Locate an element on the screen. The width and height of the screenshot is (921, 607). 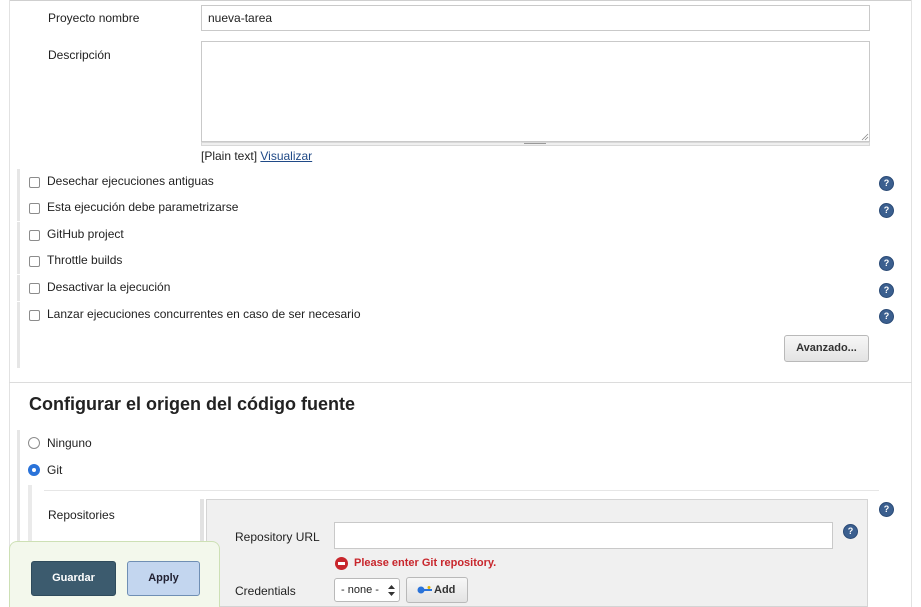
repositories-label: Repositories is located at coordinates (81, 515).